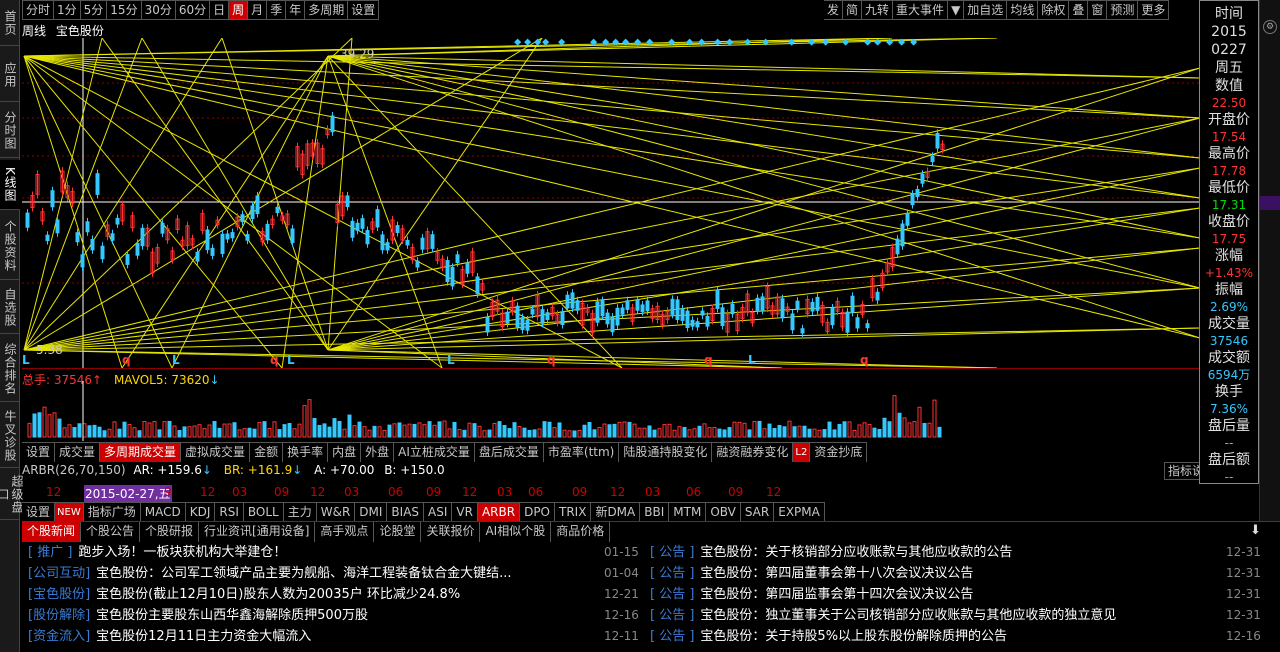  I want to click on indicator-tab: 内盘, so click(345, 452).